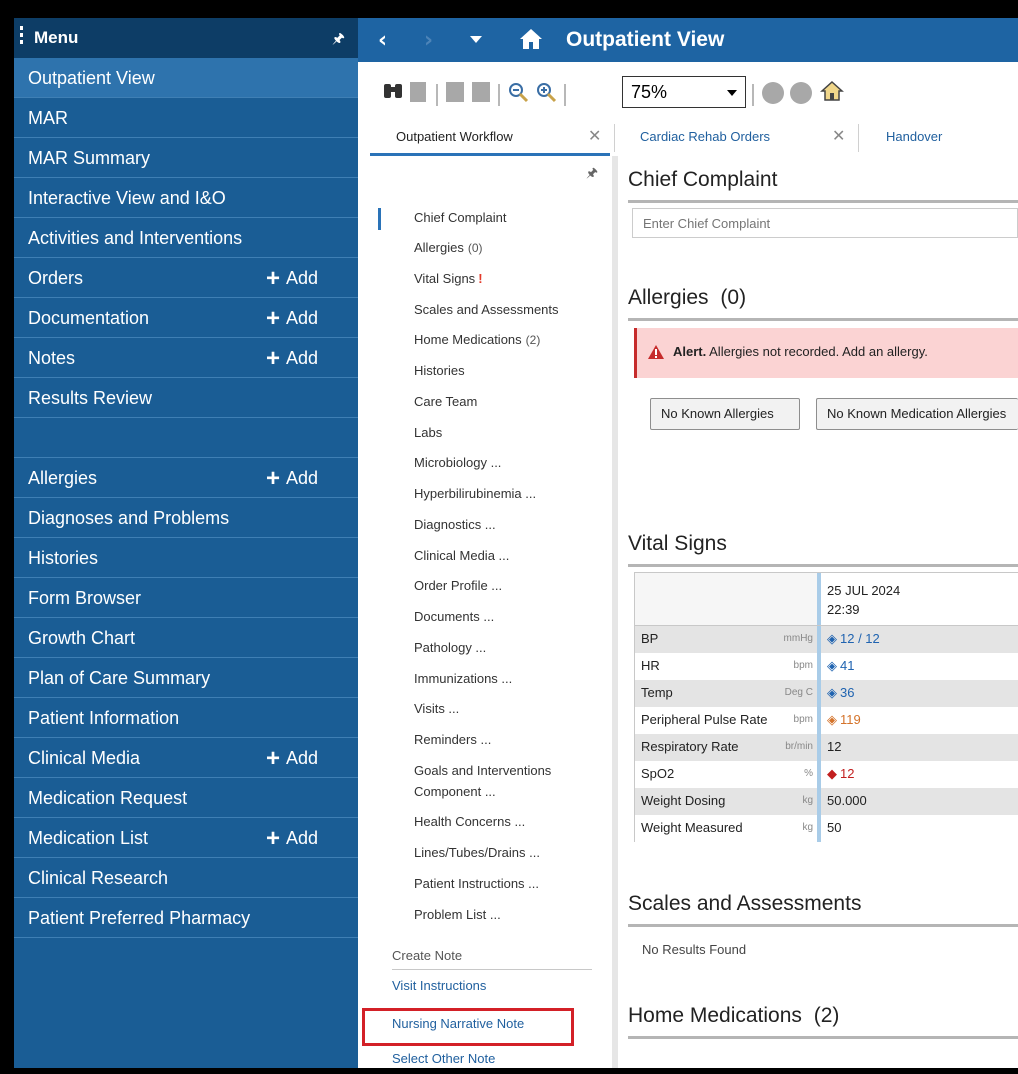 The image size is (1018, 1074). I want to click on workflow-item: Histories, so click(439, 371).